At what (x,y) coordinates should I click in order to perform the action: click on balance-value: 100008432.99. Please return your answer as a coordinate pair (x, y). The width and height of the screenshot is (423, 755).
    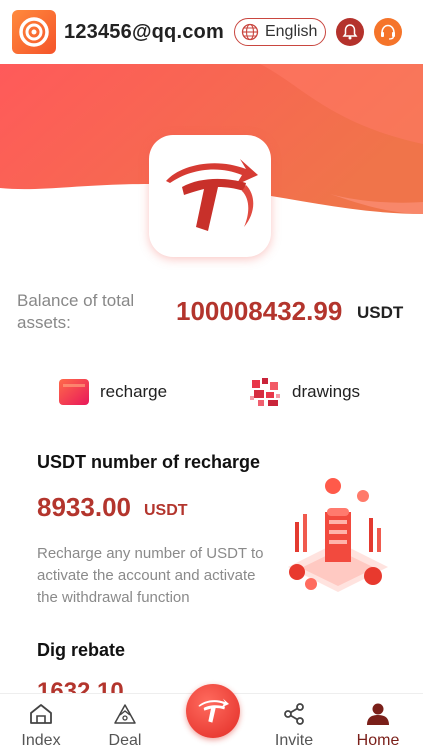
    Looking at the image, I should click on (259, 311).